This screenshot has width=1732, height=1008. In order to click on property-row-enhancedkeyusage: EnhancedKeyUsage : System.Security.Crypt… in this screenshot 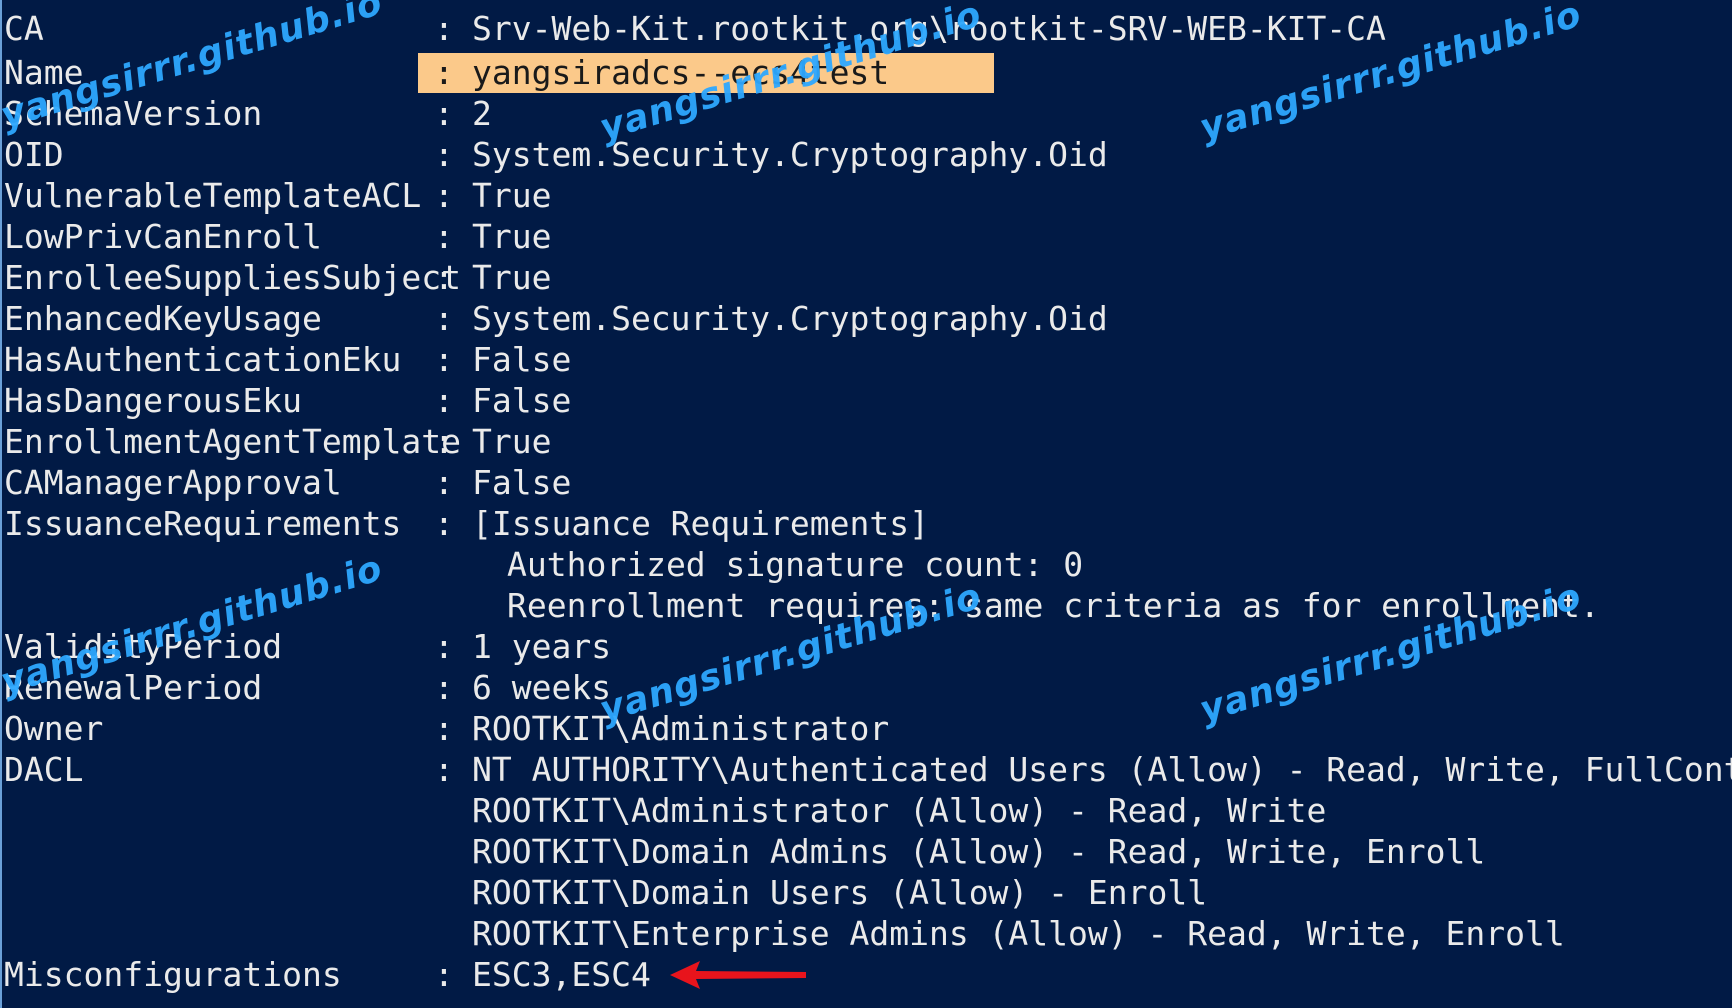, I will do `click(867, 318)`.